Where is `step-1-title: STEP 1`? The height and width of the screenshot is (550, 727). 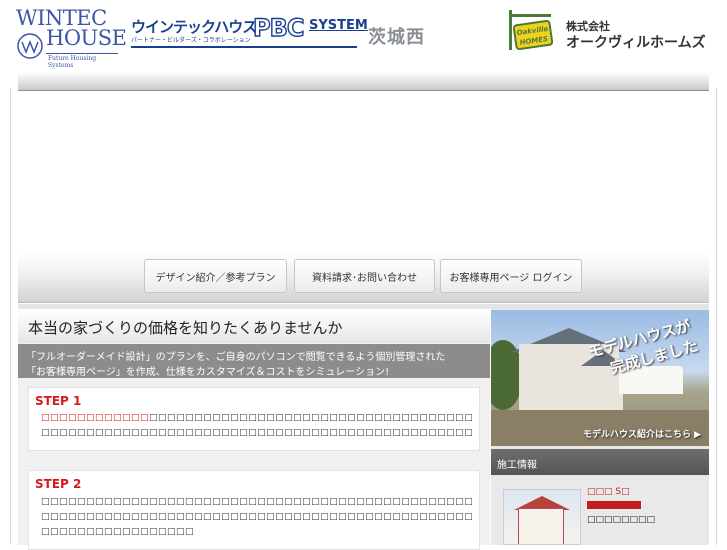
step-1-title: STEP 1 is located at coordinates (58, 401).